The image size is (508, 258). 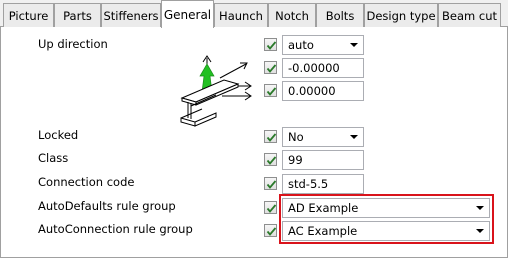 What do you see at coordinates (216, 91) in the screenshot?
I see `beam-axes-icon` at bounding box center [216, 91].